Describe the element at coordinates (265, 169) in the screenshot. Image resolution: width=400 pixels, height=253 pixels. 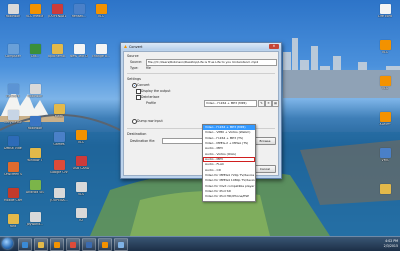
I see `cancel-button: Cancel` at that location.